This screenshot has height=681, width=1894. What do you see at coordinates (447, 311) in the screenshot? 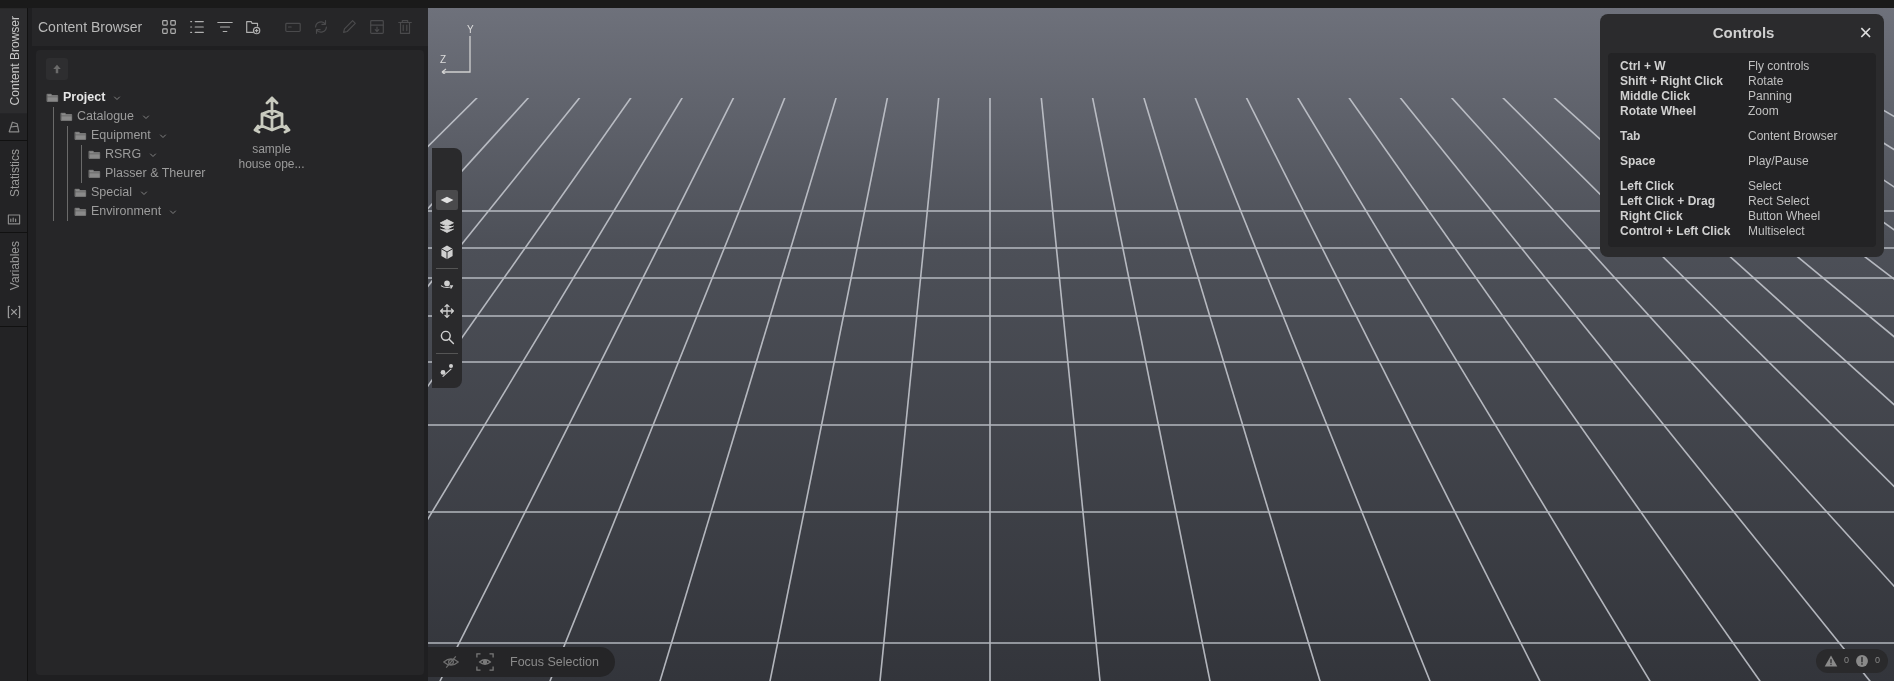
I see `move-icon` at bounding box center [447, 311].